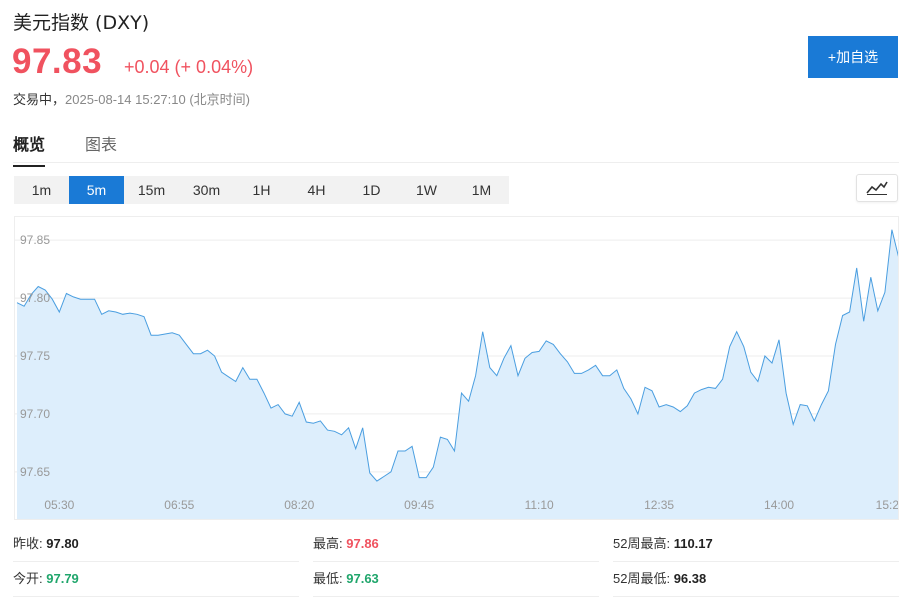  I want to click on trading-status-label: 交易中，, so click(39, 99).